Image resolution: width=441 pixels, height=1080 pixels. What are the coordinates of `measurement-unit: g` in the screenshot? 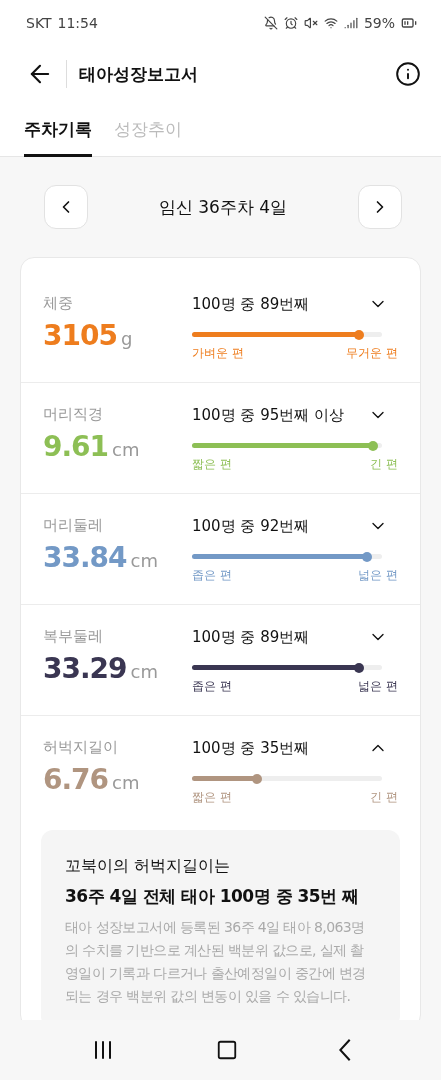 It's located at (126, 338).